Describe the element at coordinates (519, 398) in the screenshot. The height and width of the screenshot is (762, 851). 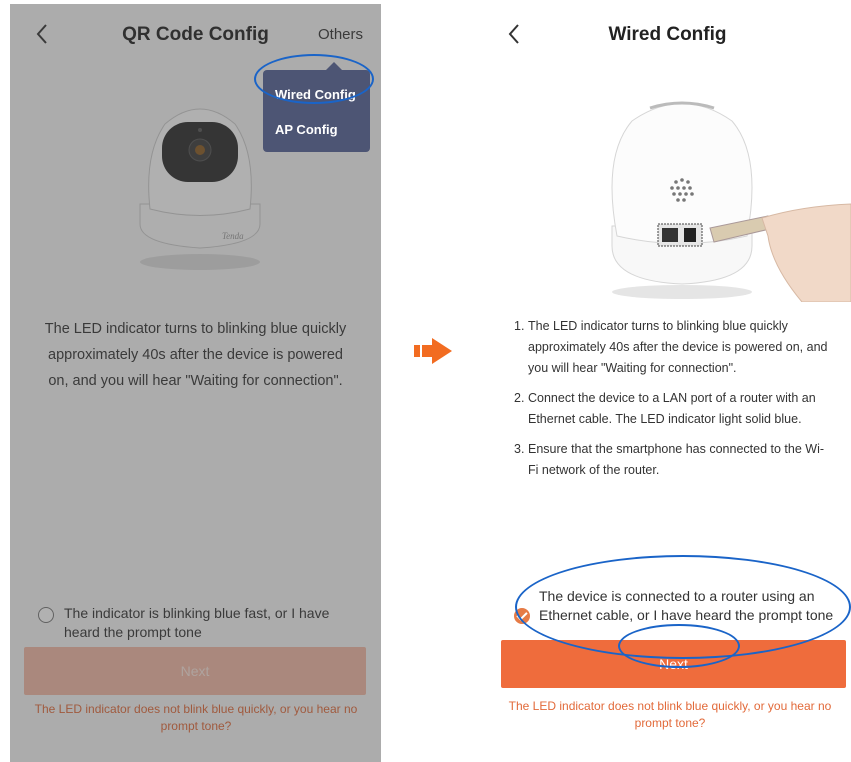
I see `step-number: 2.` at that location.